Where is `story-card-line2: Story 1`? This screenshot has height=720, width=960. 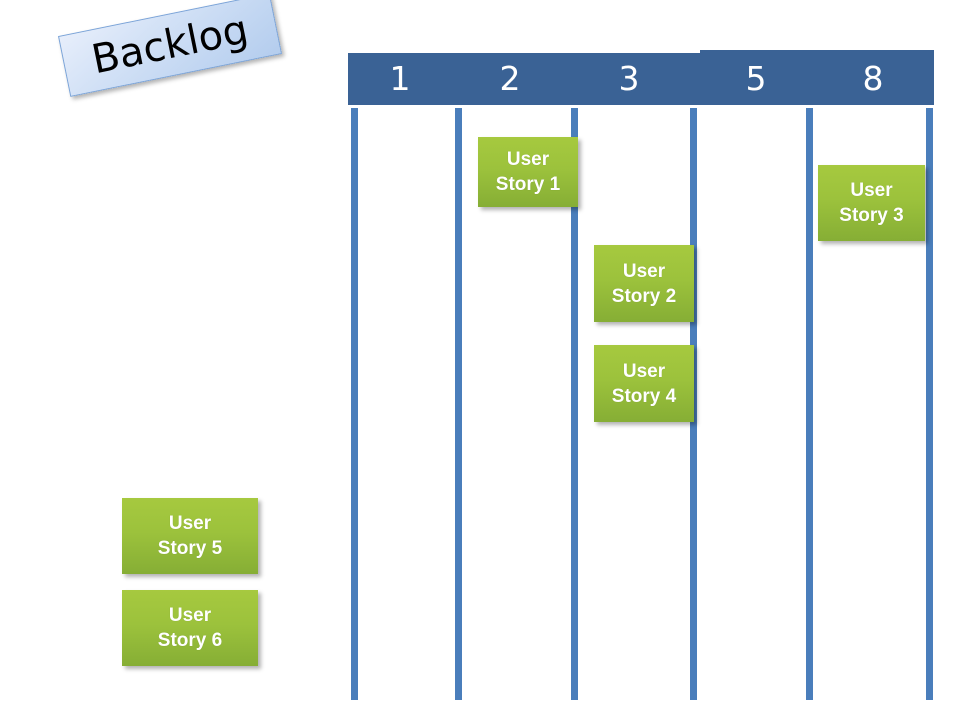 story-card-line2: Story 1 is located at coordinates (528, 184).